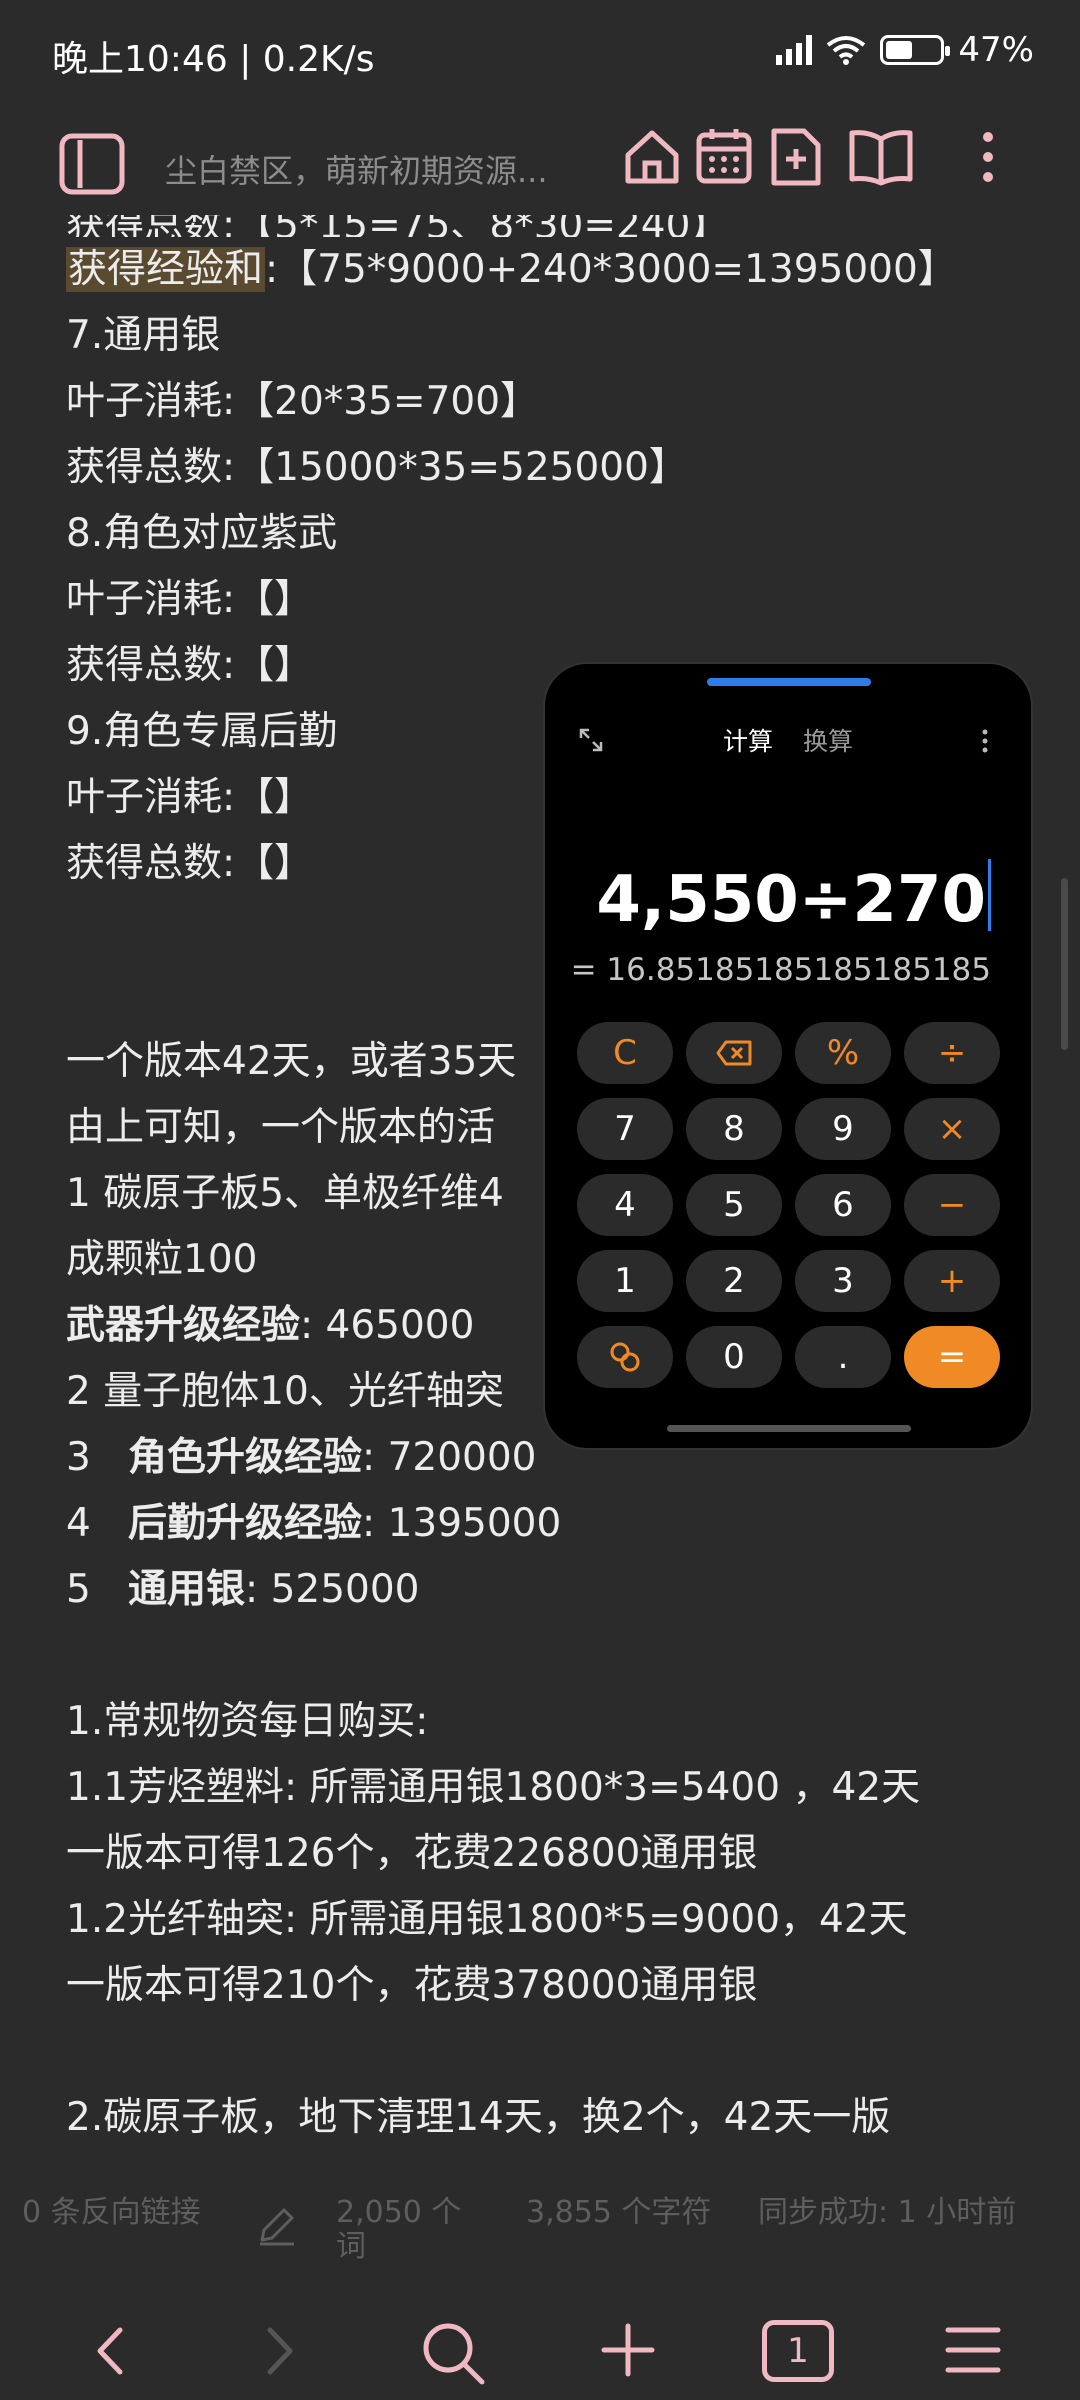 Image resolution: width=1080 pixels, height=2400 pixels. I want to click on digit-1-button: 1, so click(625, 1281).